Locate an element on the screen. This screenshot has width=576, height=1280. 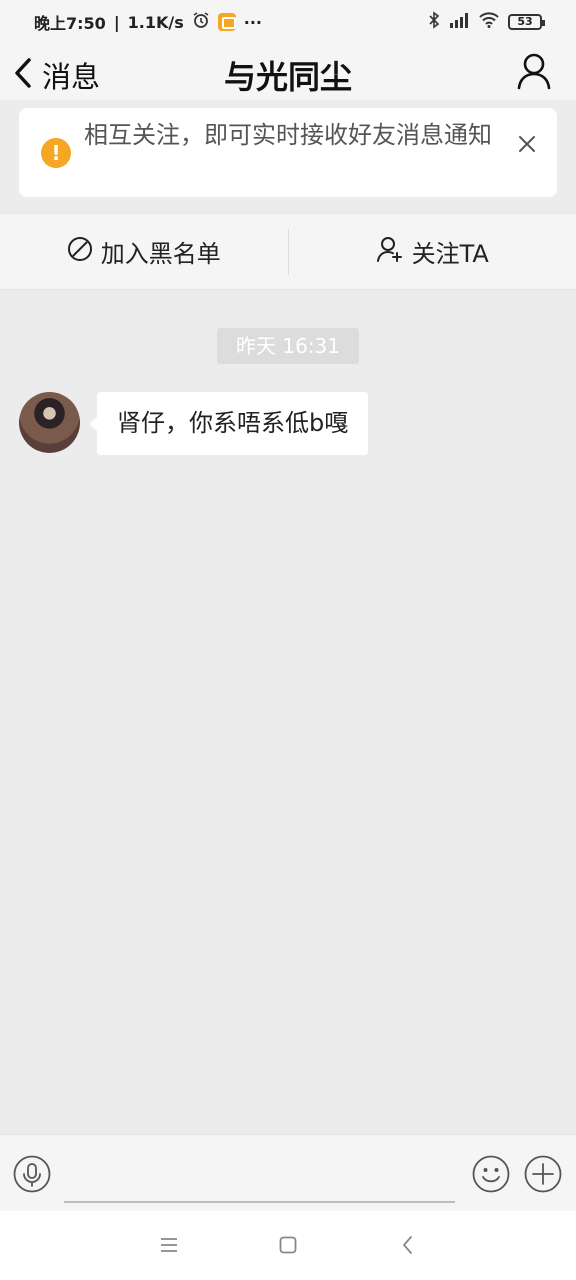
action-bar: 加入黑名单 关注TA is located at coordinates (288, 251).